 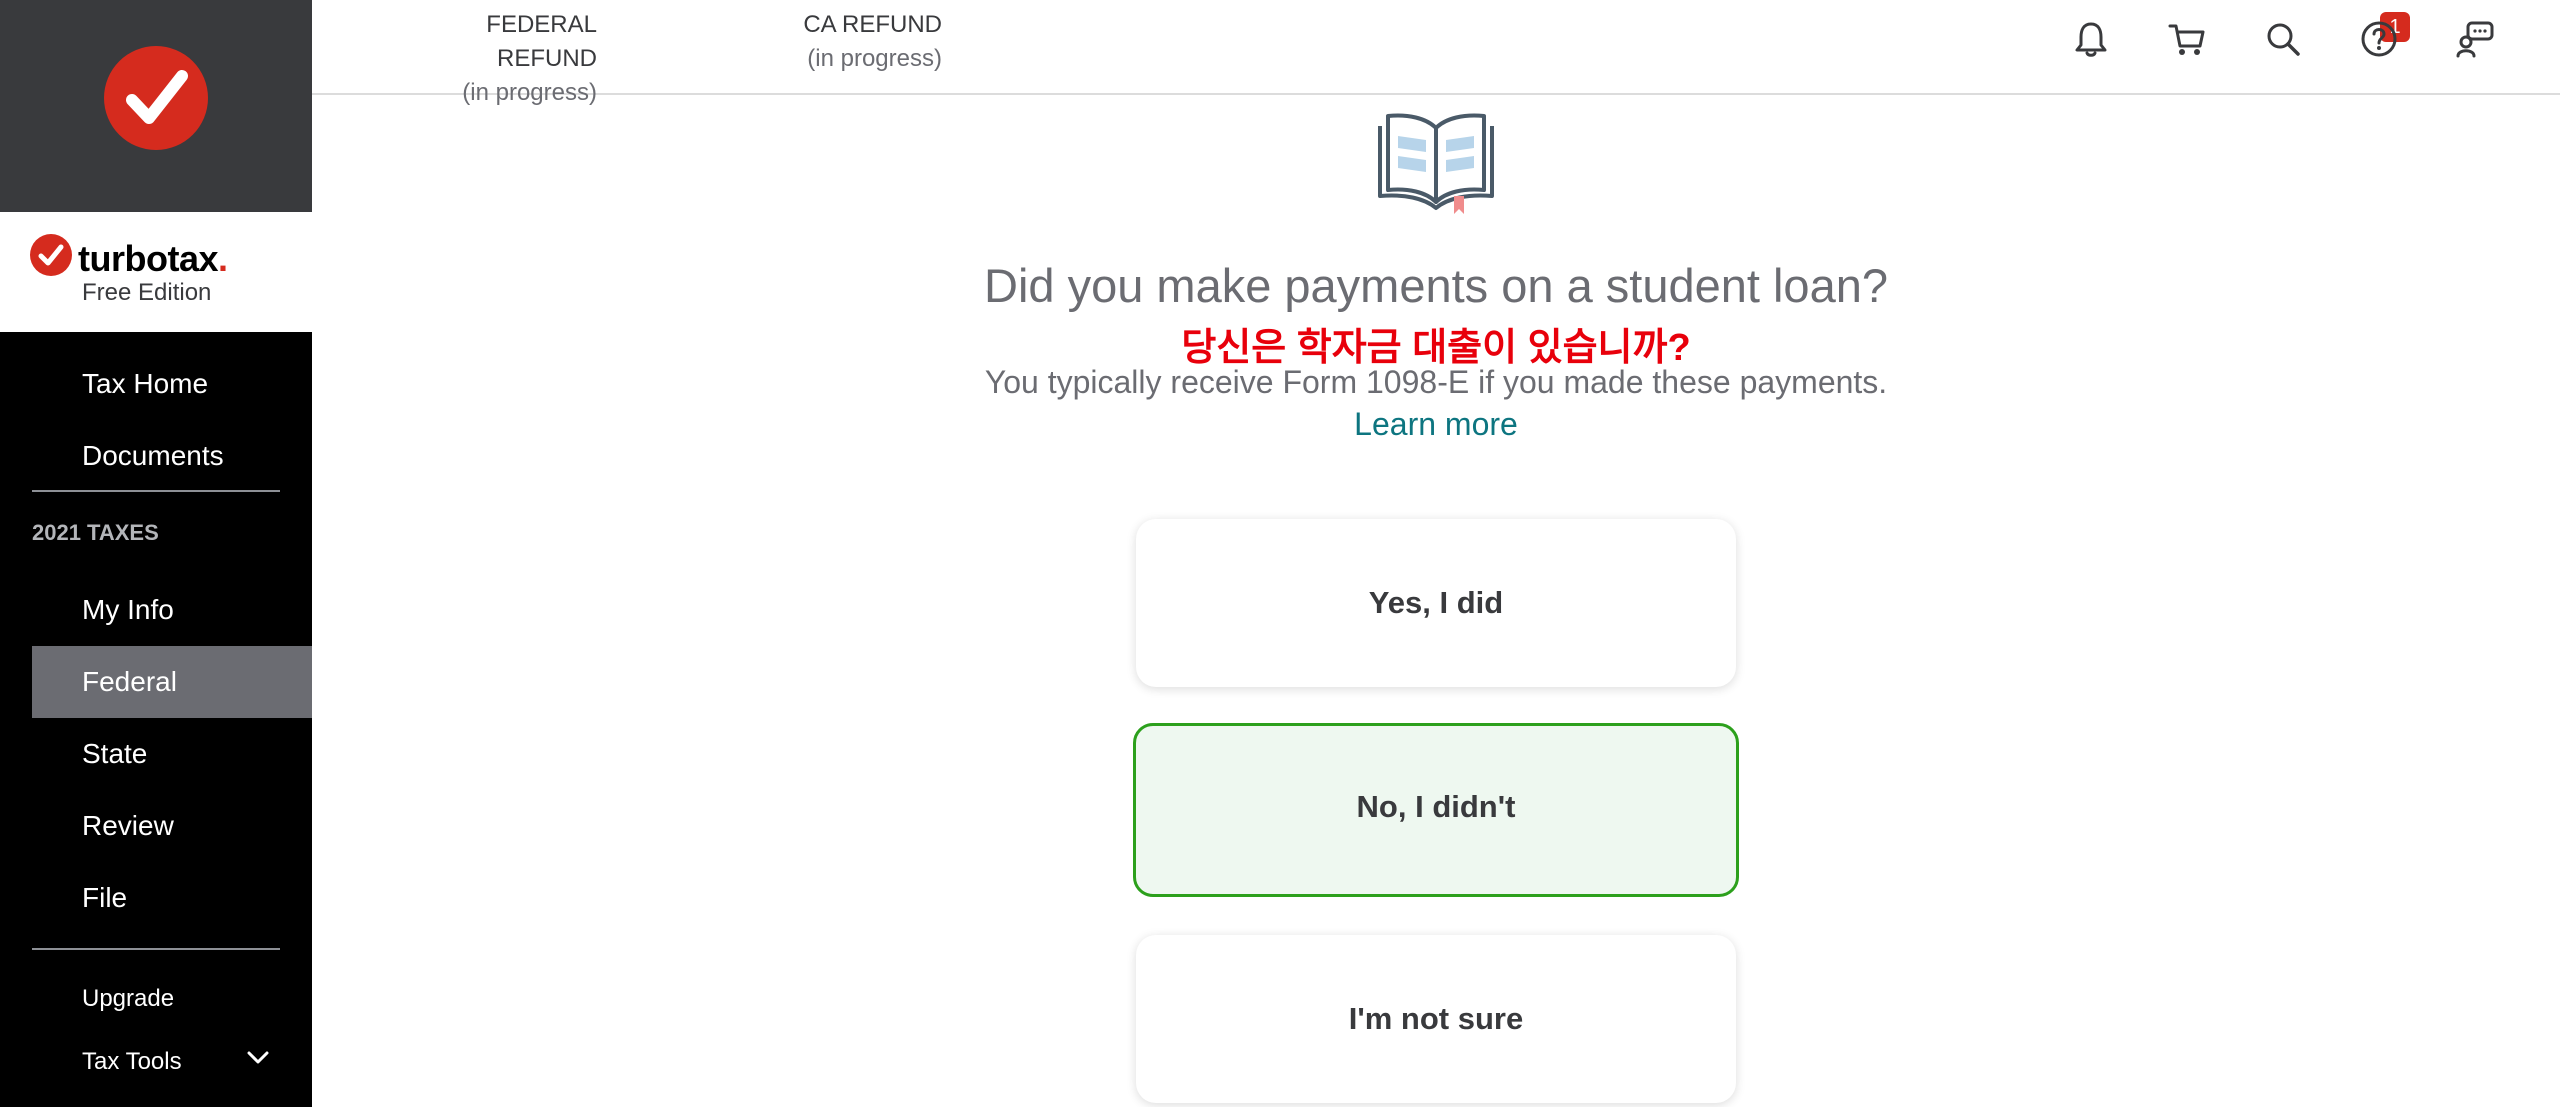 I want to click on choice-yes-button: Yes, I did, so click(x=1436, y=603).